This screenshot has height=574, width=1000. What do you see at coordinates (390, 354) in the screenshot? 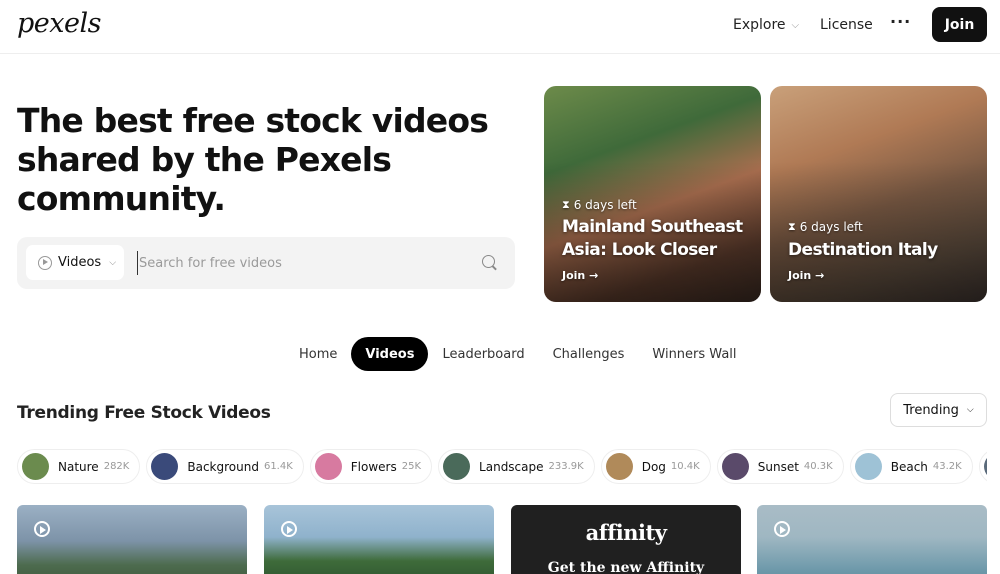
I see `tab-videos: Videos` at bounding box center [390, 354].